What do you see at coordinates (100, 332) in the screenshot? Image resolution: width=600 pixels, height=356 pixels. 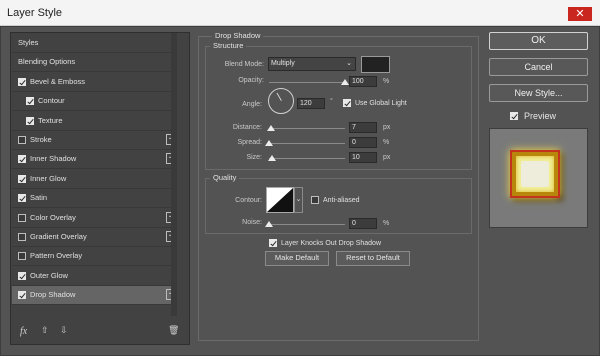 I see `style-list-toolbar: fx ⇧ ⇩ 🗑` at bounding box center [100, 332].